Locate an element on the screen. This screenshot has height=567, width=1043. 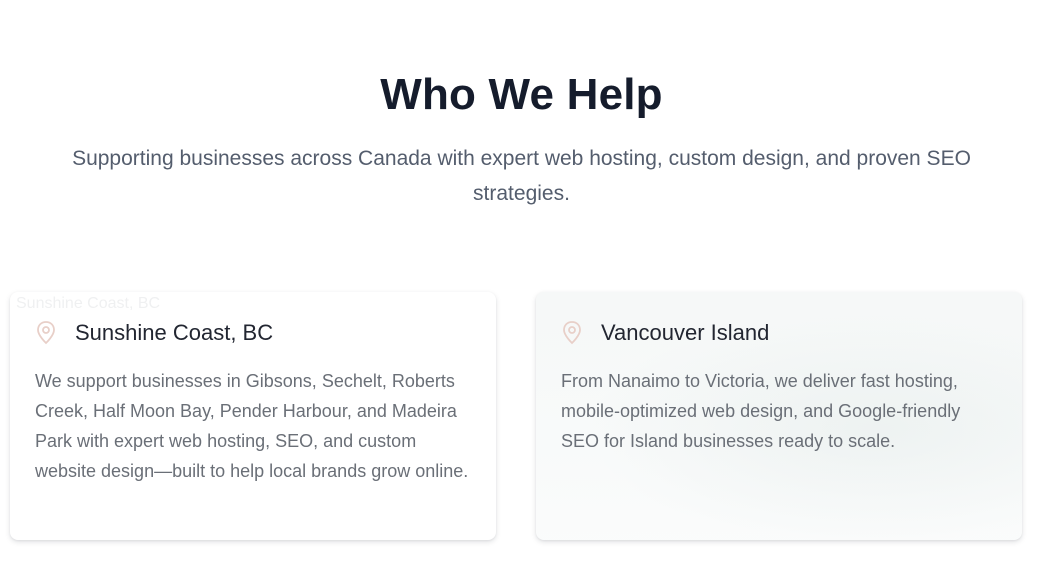
card-header: Sunshine Coast, BC is located at coordinates (154, 333).